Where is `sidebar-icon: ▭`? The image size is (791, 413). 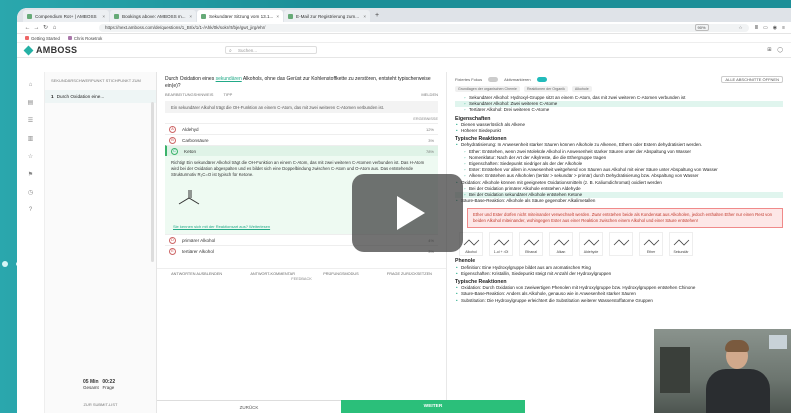
sidebar-icon: ▭ is located at coordinates (765, 28).